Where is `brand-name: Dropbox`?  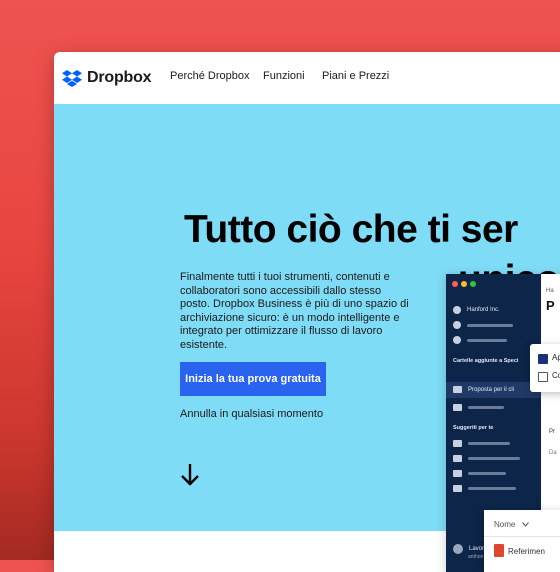
brand-name: Dropbox is located at coordinates (119, 77).